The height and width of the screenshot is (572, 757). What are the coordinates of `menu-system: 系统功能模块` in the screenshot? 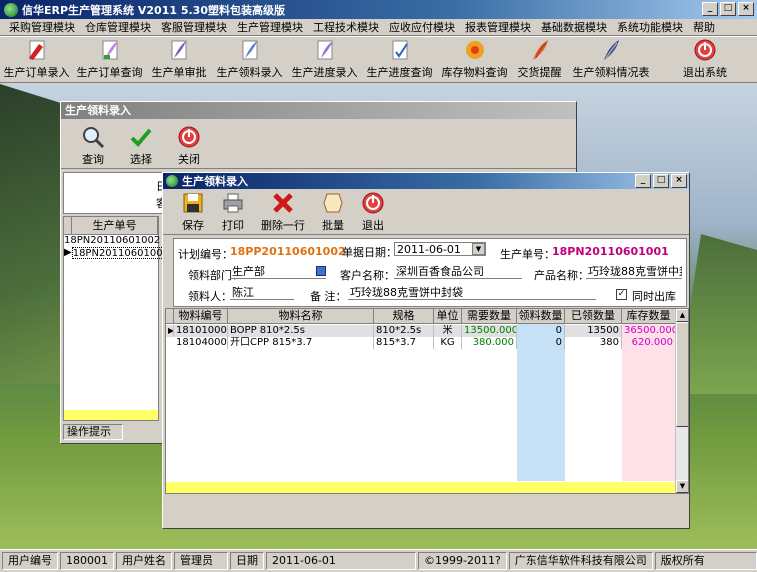 It's located at (650, 27).